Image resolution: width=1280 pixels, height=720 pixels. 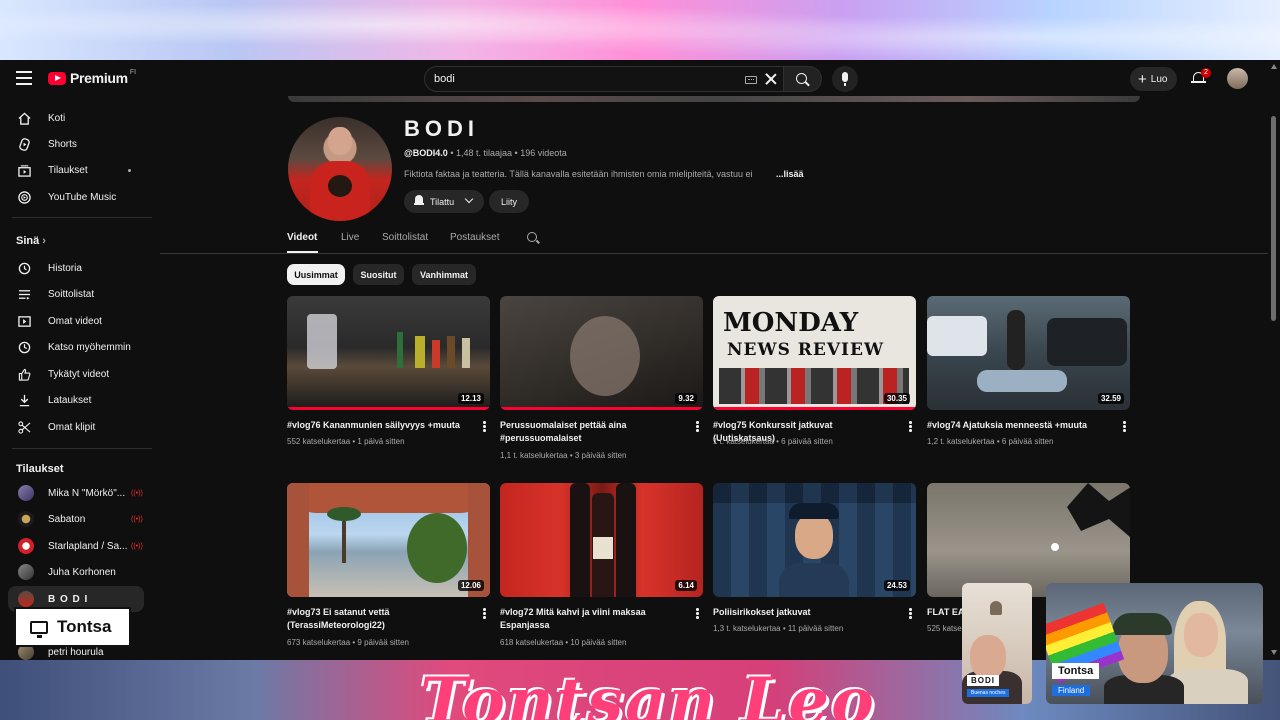 I want to click on video-meta: 1,3 t. katselukertaa • 11 päivää sitten, so click(x=778, y=628).